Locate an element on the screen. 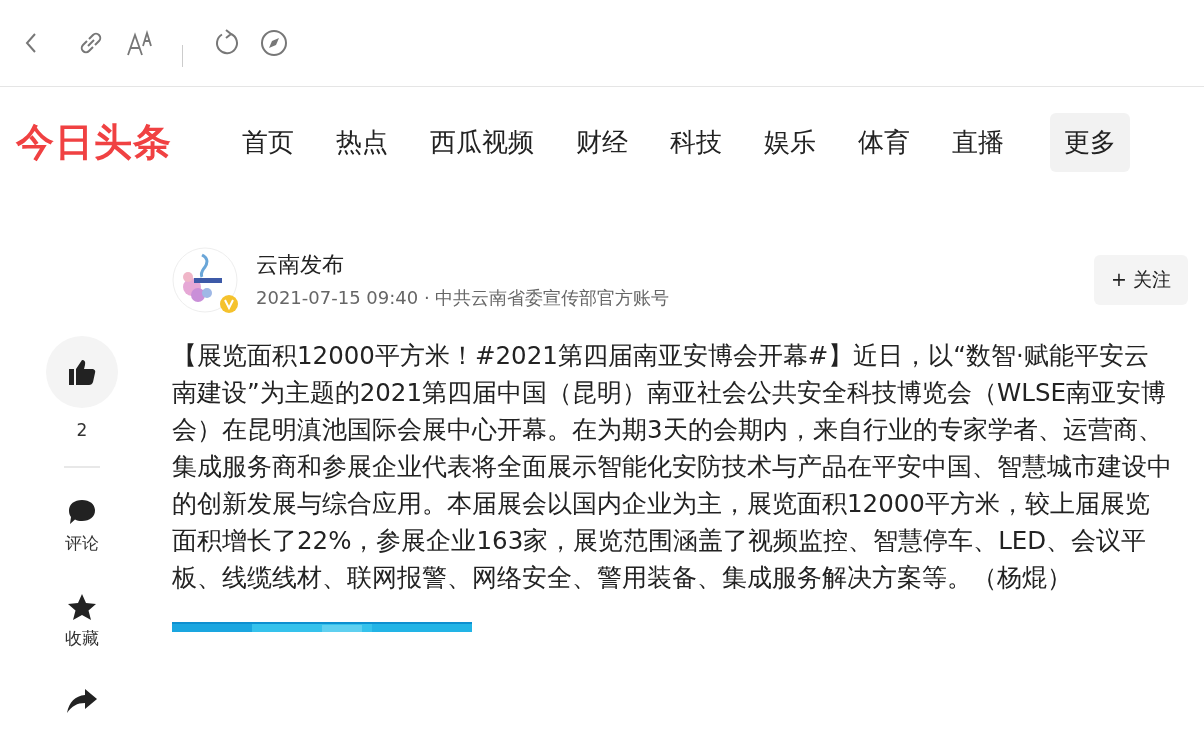  link-icon is located at coordinates (91, 43).